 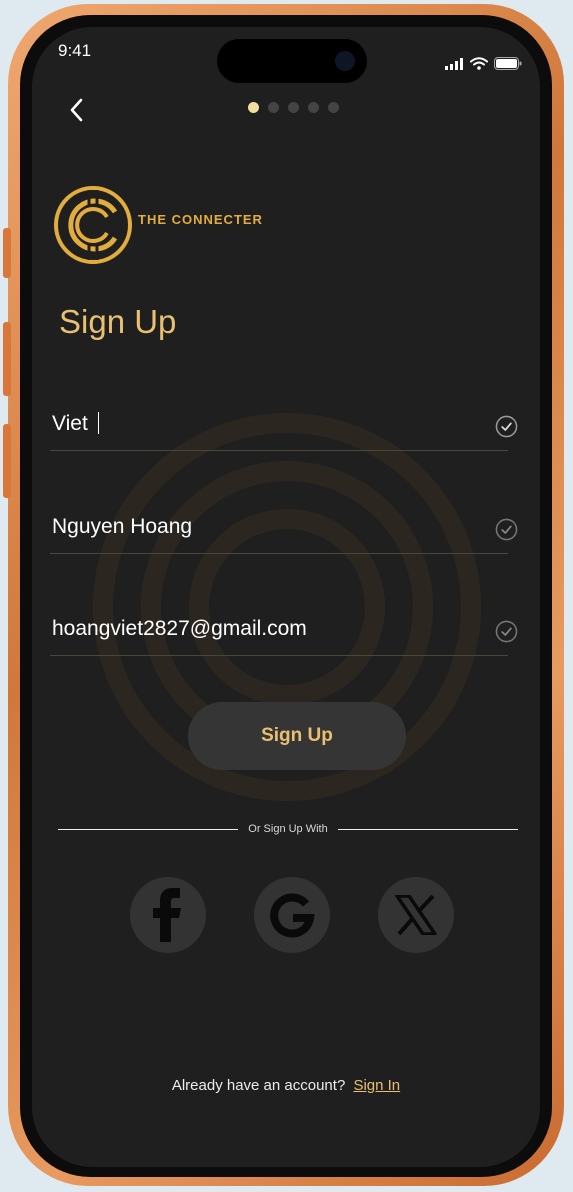 I want to click on x-icon, so click(x=416, y=915).